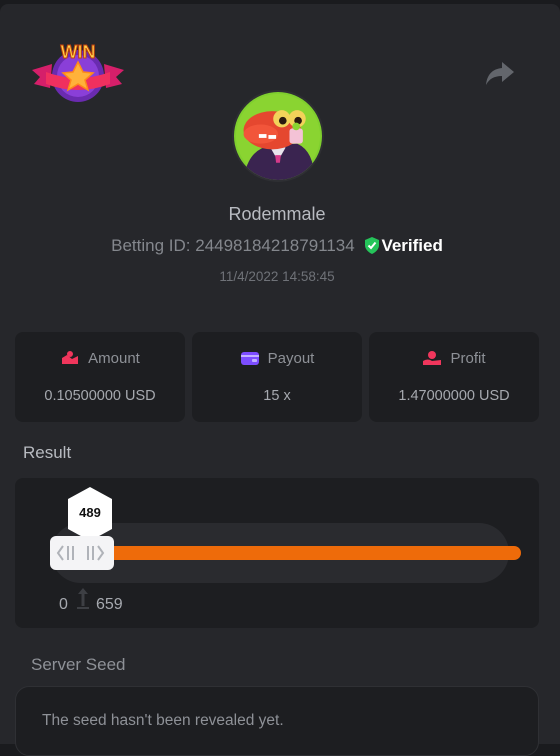  Describe the element at coordinates (277, 377) in the screenshot. I see `stat-card-payout: Payout 15 x` at that location.